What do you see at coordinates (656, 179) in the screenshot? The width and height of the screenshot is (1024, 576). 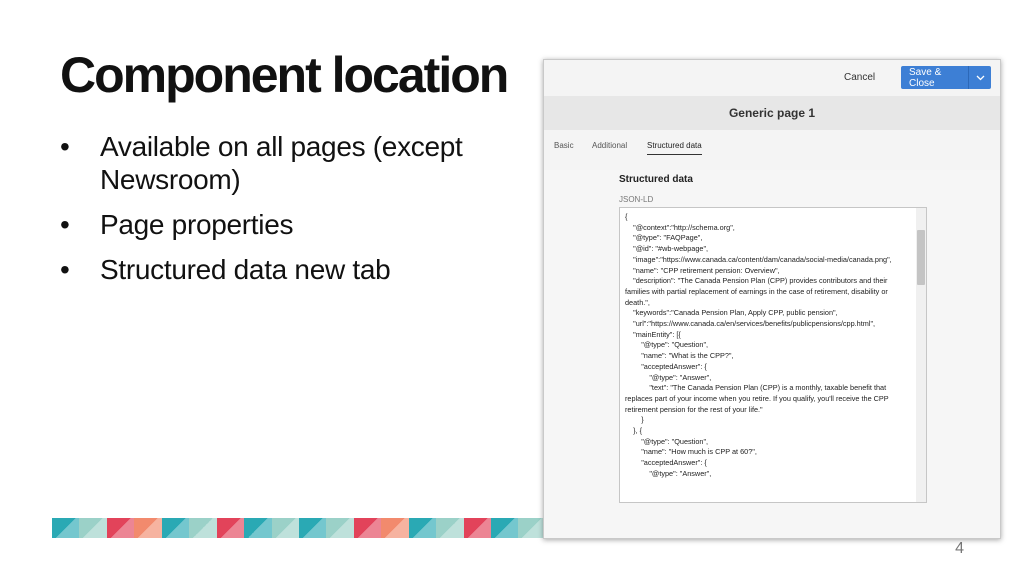 I see `section-title: Structured data` at bounding box center [656, 179].